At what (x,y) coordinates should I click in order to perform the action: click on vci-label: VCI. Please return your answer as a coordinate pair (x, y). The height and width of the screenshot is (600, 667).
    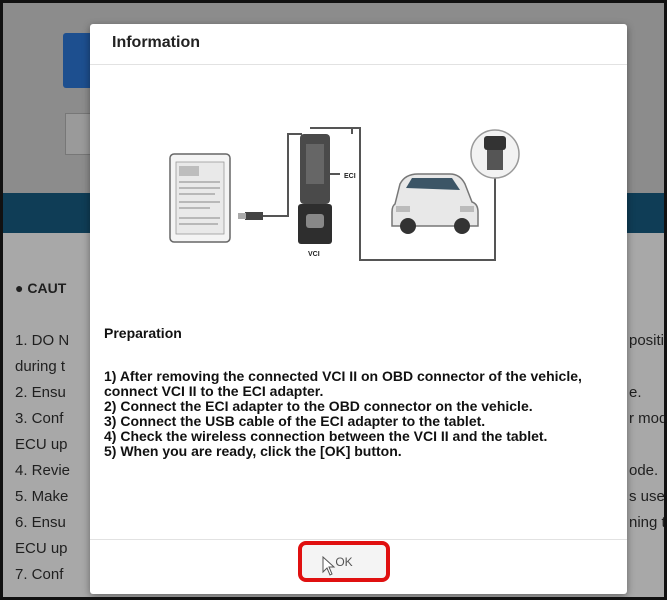
    Looking at the image, I should click on (314, 254).